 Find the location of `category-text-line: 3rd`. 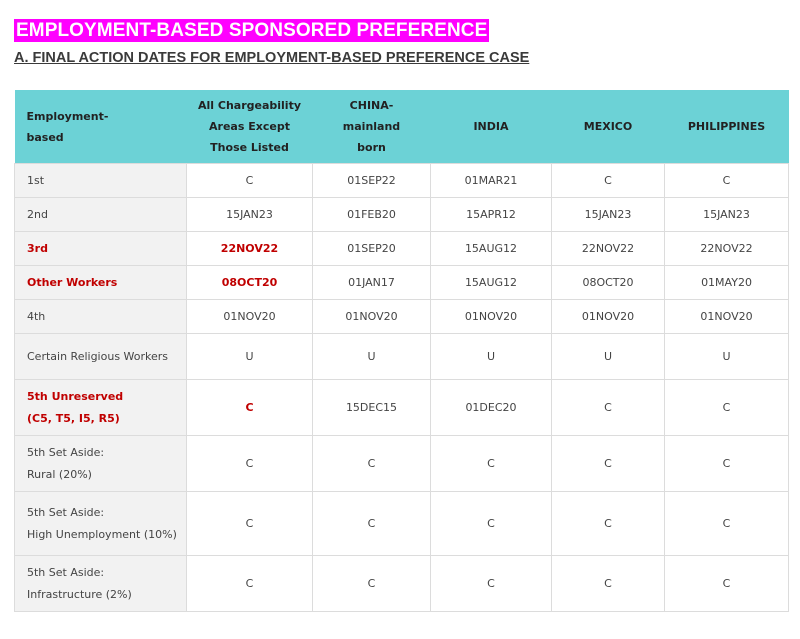

category-text-line: 3rd is located at coordinates (37, 248).